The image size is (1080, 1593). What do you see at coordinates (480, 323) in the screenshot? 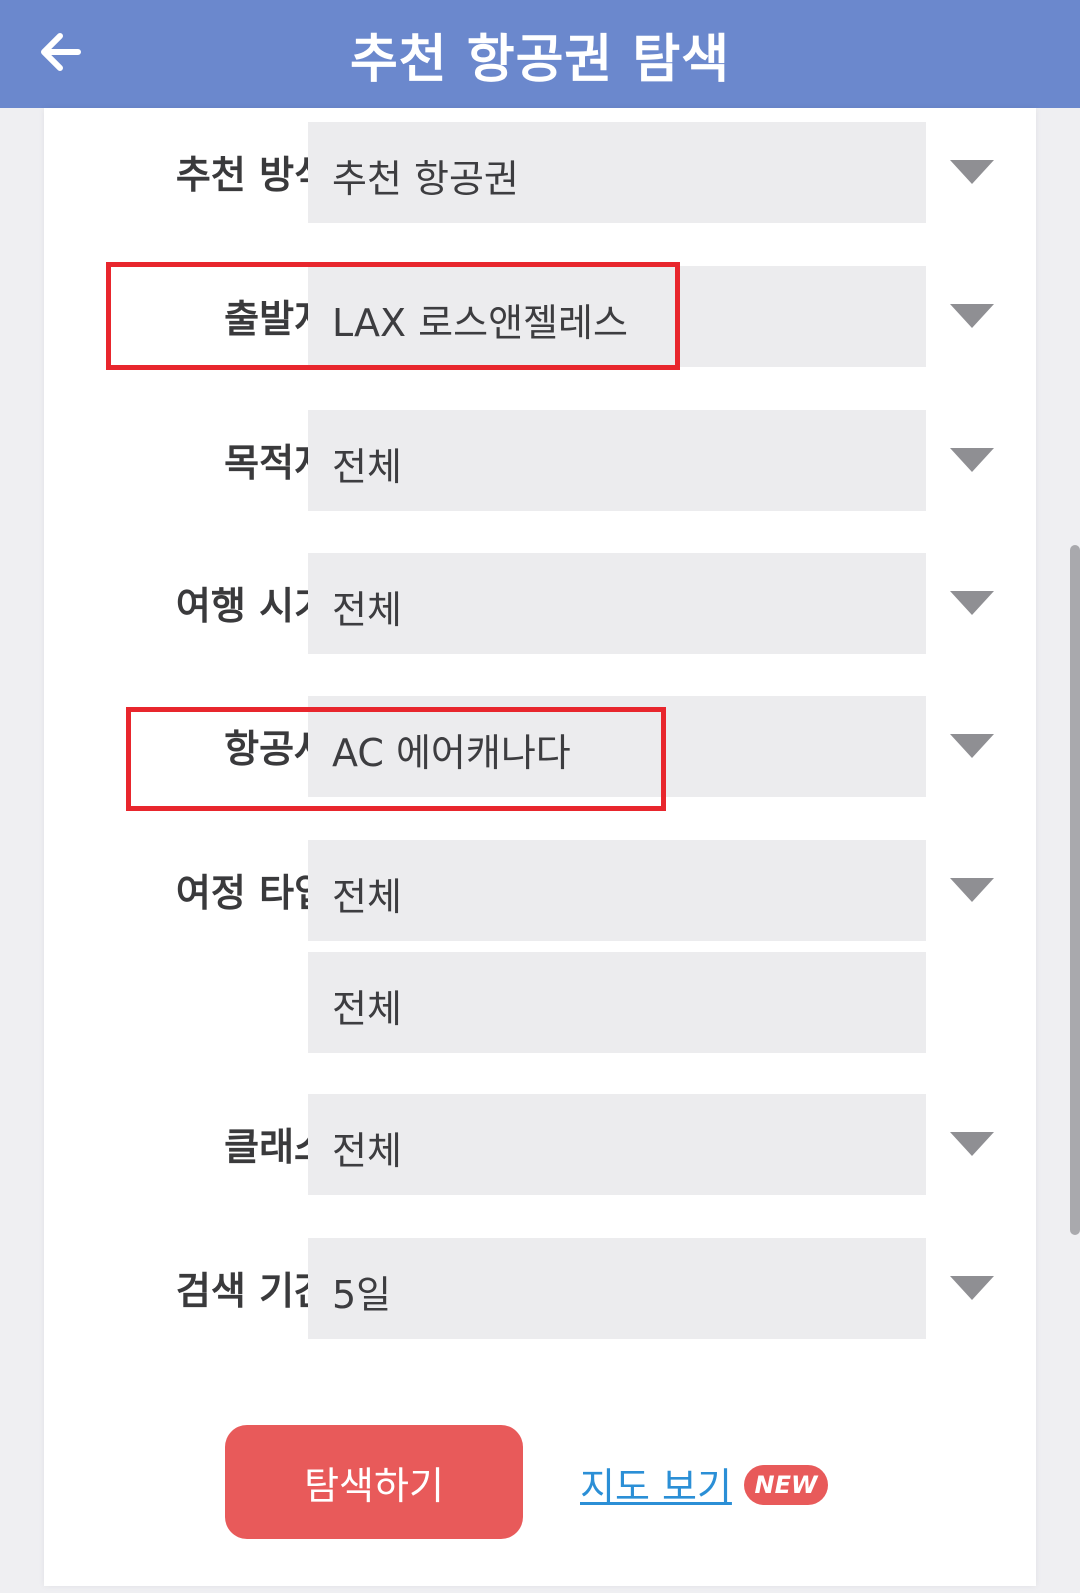
I see `select-value: LAX 로스앤젤레스` at bounding box center [480, 323].